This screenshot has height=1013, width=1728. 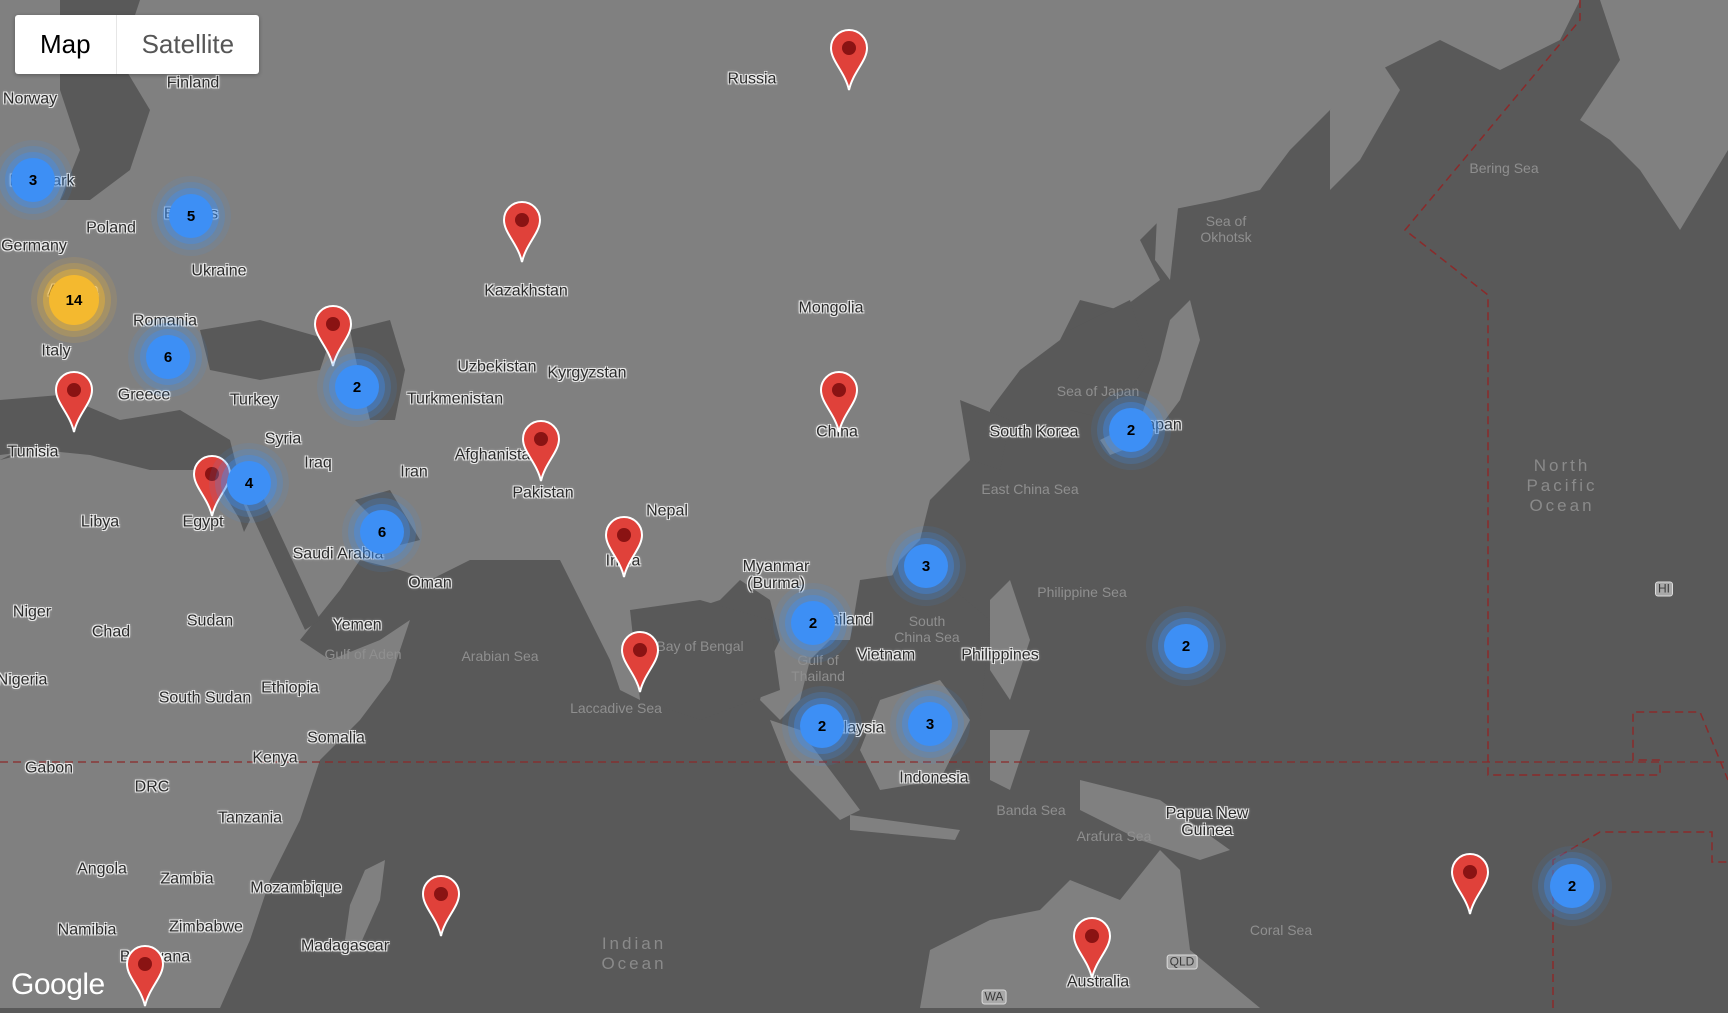 What do you see at coordinates (100, 522) in the screenshot?
I see `country-label: Libya` at bounding box center [100, 522].